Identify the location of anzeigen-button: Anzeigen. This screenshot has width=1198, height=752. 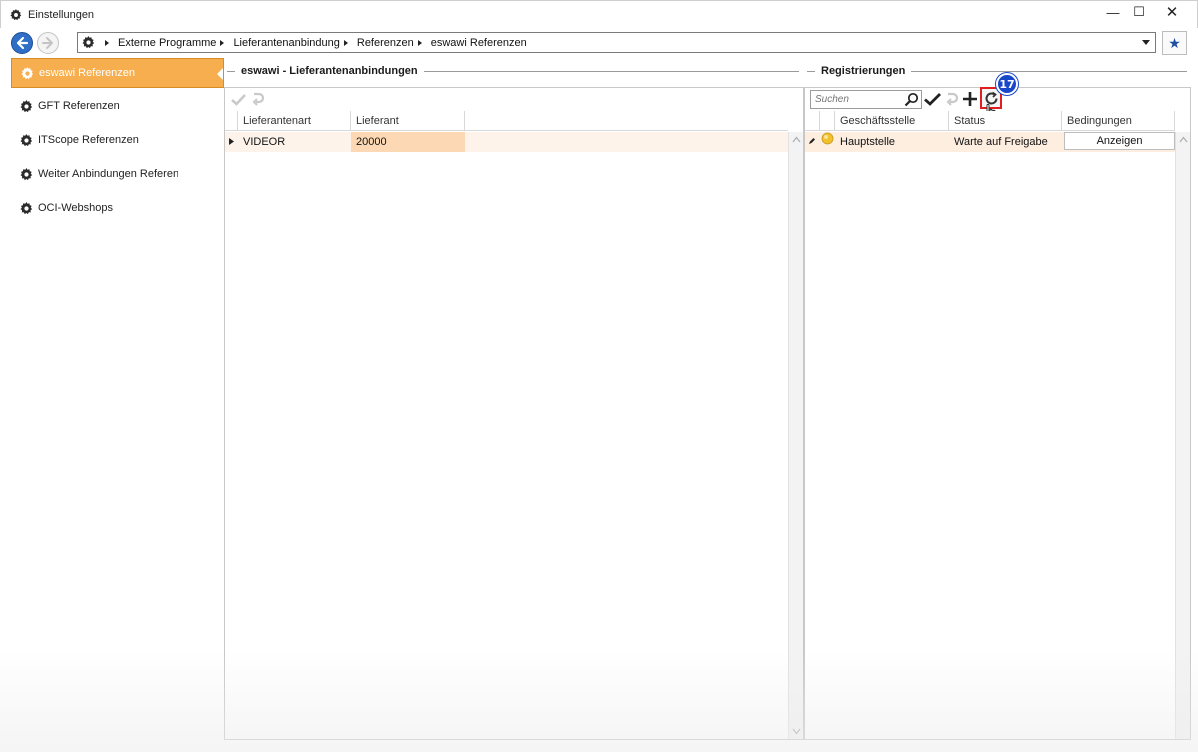
(1119, 141).